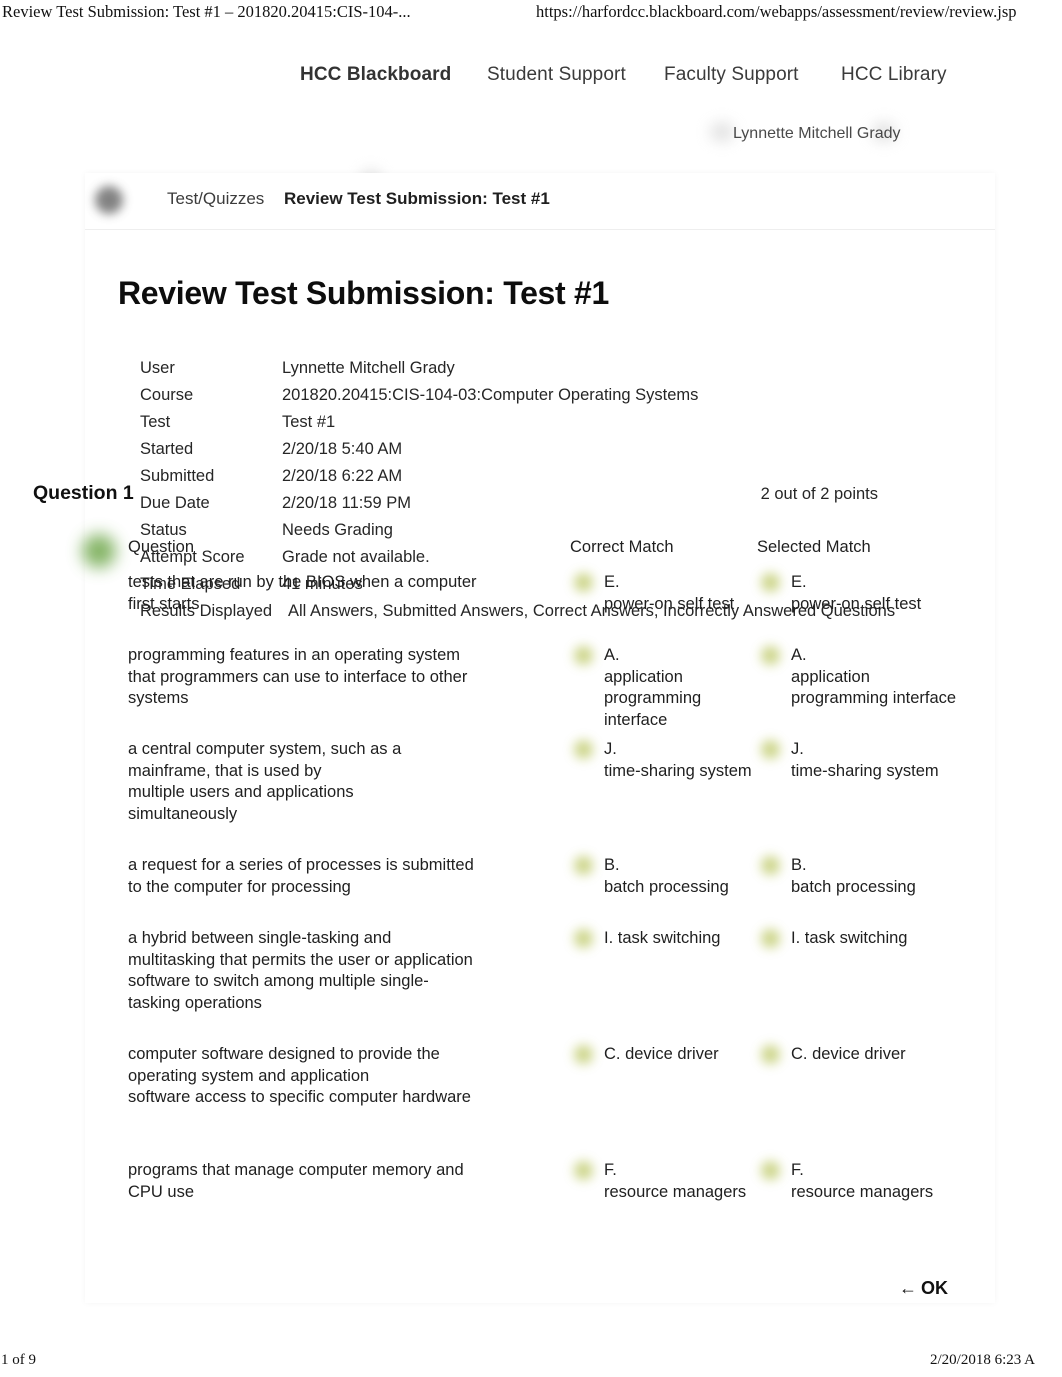  I want to click on print-timestamp: 2/20/2018 6:23 A, so click(983, 1360).